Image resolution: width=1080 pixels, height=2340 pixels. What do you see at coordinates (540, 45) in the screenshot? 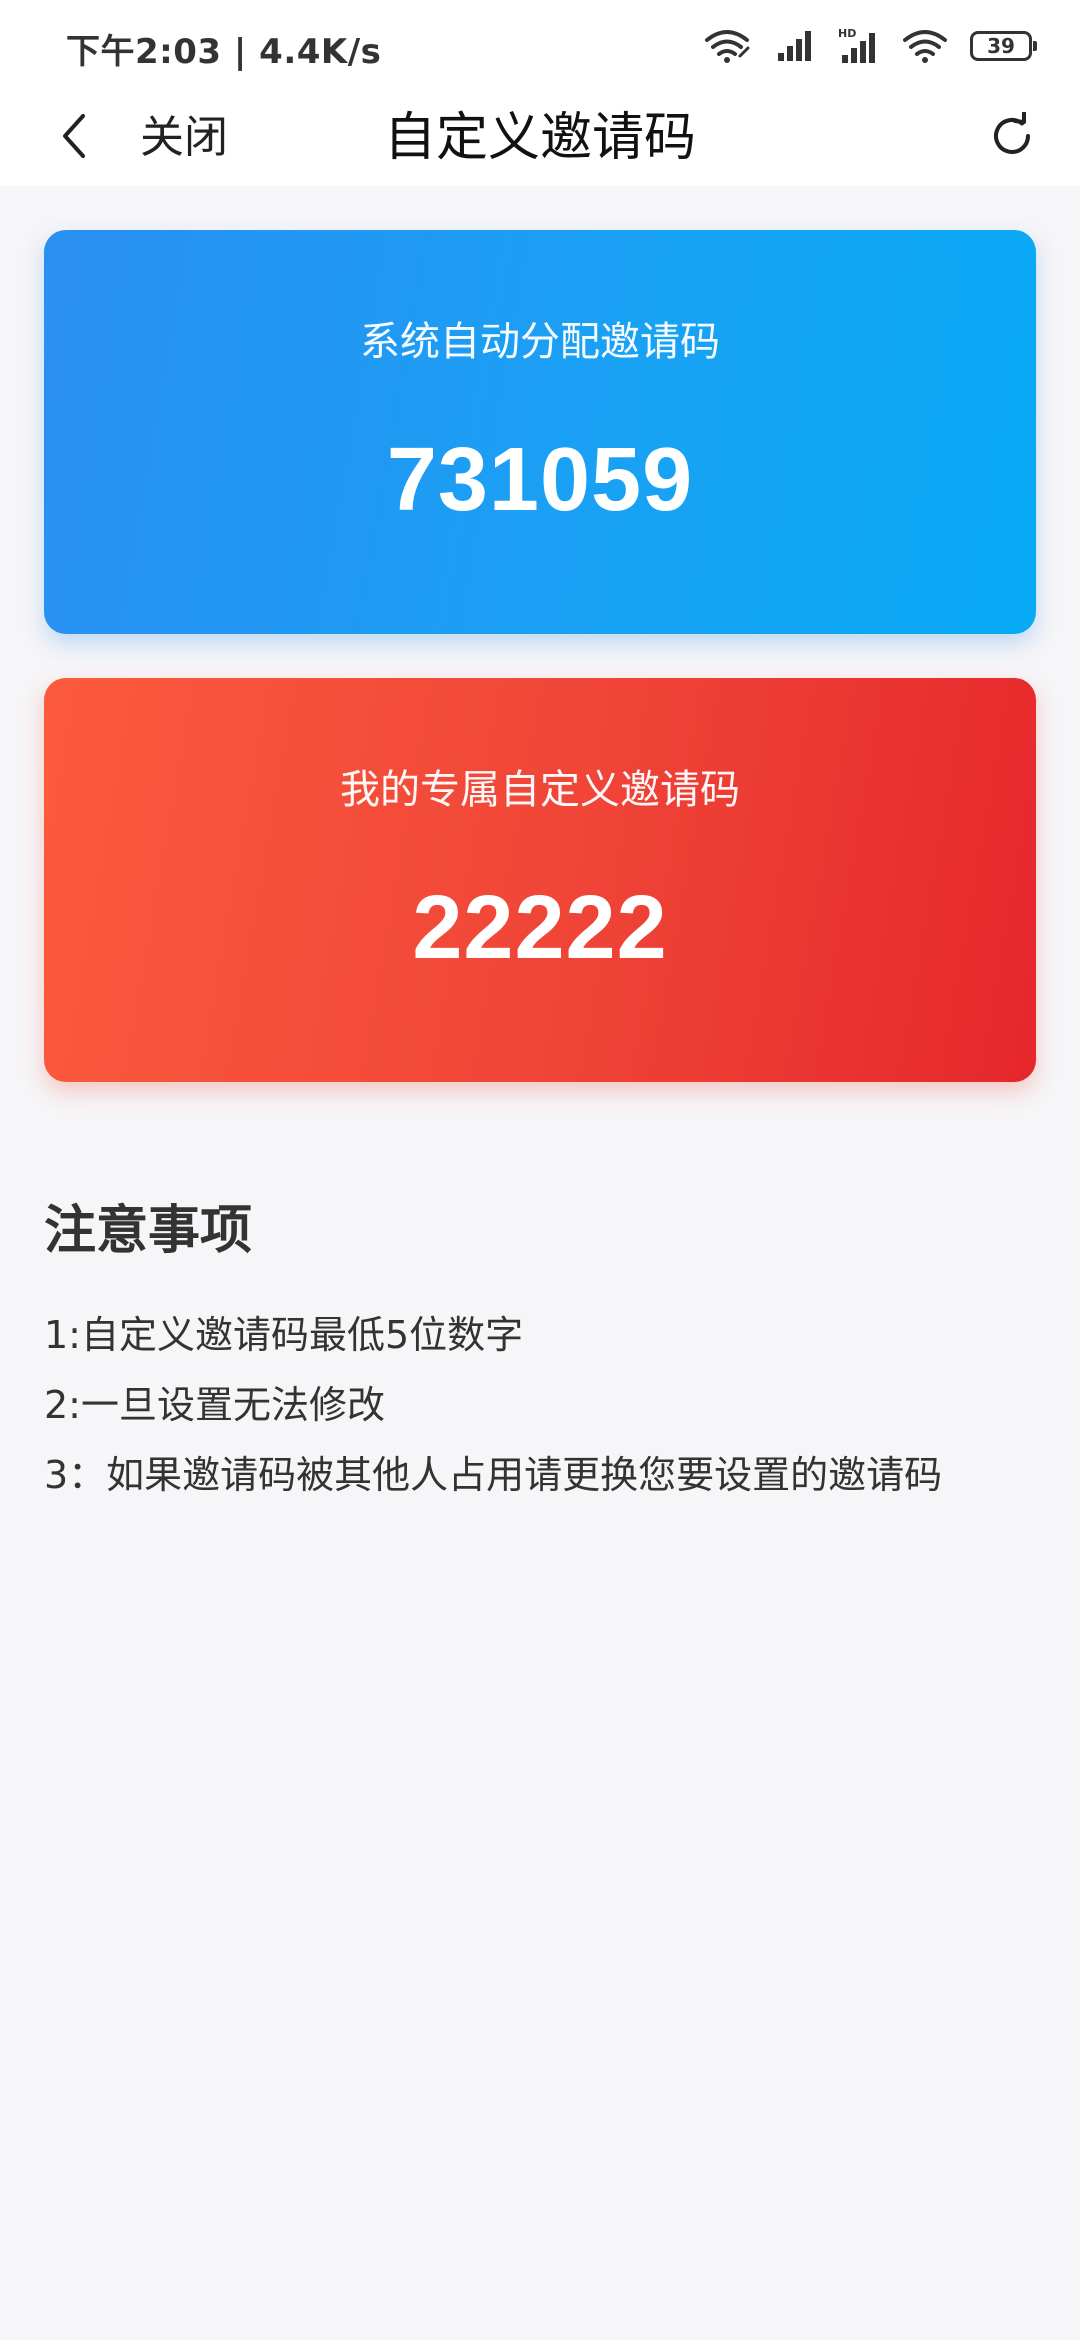
I see `status-bar: 下午2:03 | 4.4K/s HD 39` at bounding box center [540, 45].